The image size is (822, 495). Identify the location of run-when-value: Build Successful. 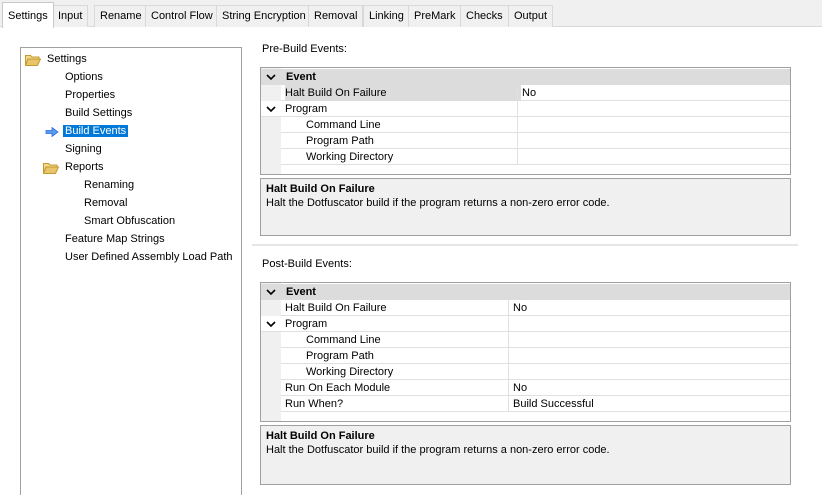
(551, 404).